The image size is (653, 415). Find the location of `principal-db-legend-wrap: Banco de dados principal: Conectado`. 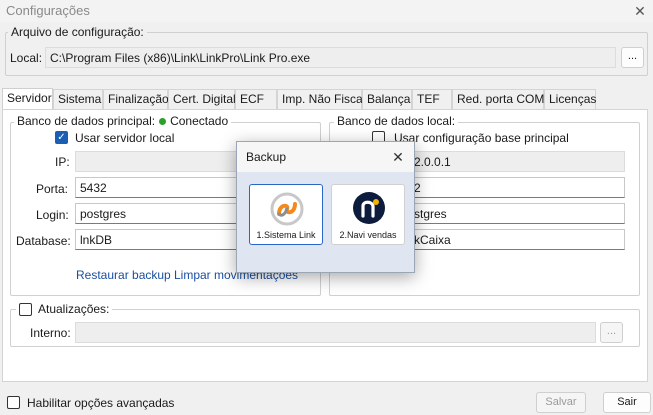

principal-db-legend-wrap: Banco de dados principal: Conectado is located at coordinates (123, 121).